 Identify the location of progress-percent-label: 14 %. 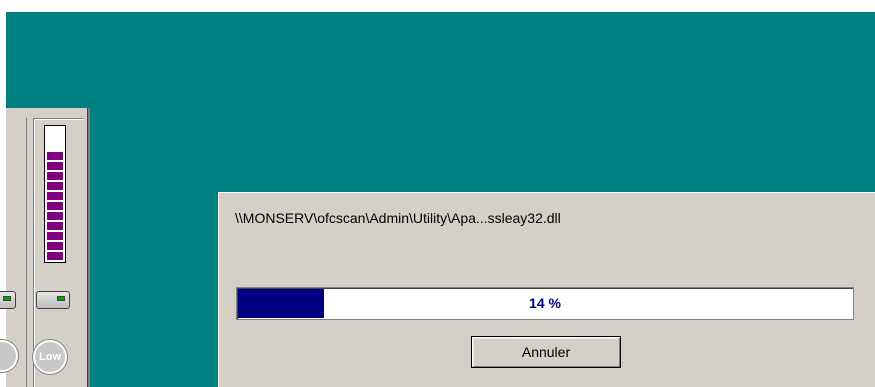
(545, 303).